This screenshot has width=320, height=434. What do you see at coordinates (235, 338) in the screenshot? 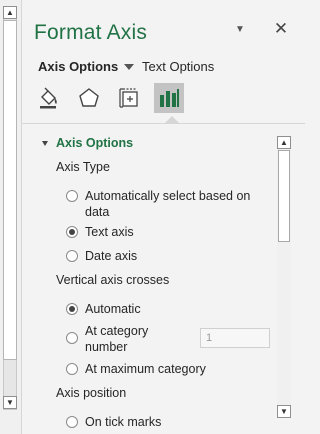
I see `category-number-input: 1` at bounding box center [235, 338].